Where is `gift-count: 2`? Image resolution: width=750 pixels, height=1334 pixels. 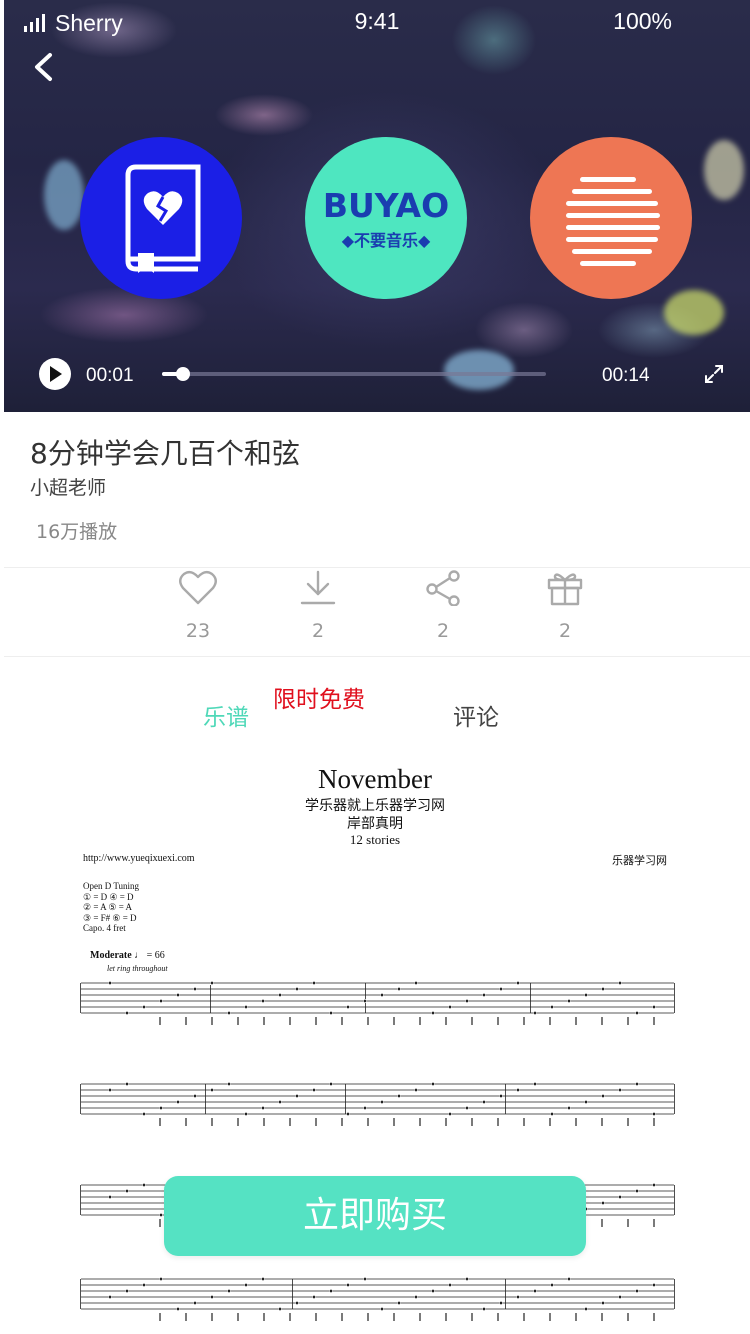 gift-count: 2 is located at coordinates (565, 631).